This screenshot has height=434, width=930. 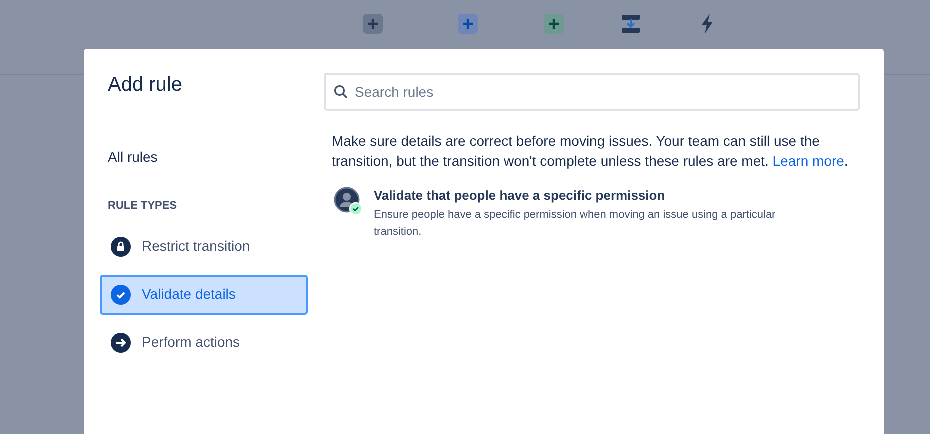 What do you see at coordinates (121, 246) in the screenshot?
I see `lock-icon` at bounding box center [121, 246].